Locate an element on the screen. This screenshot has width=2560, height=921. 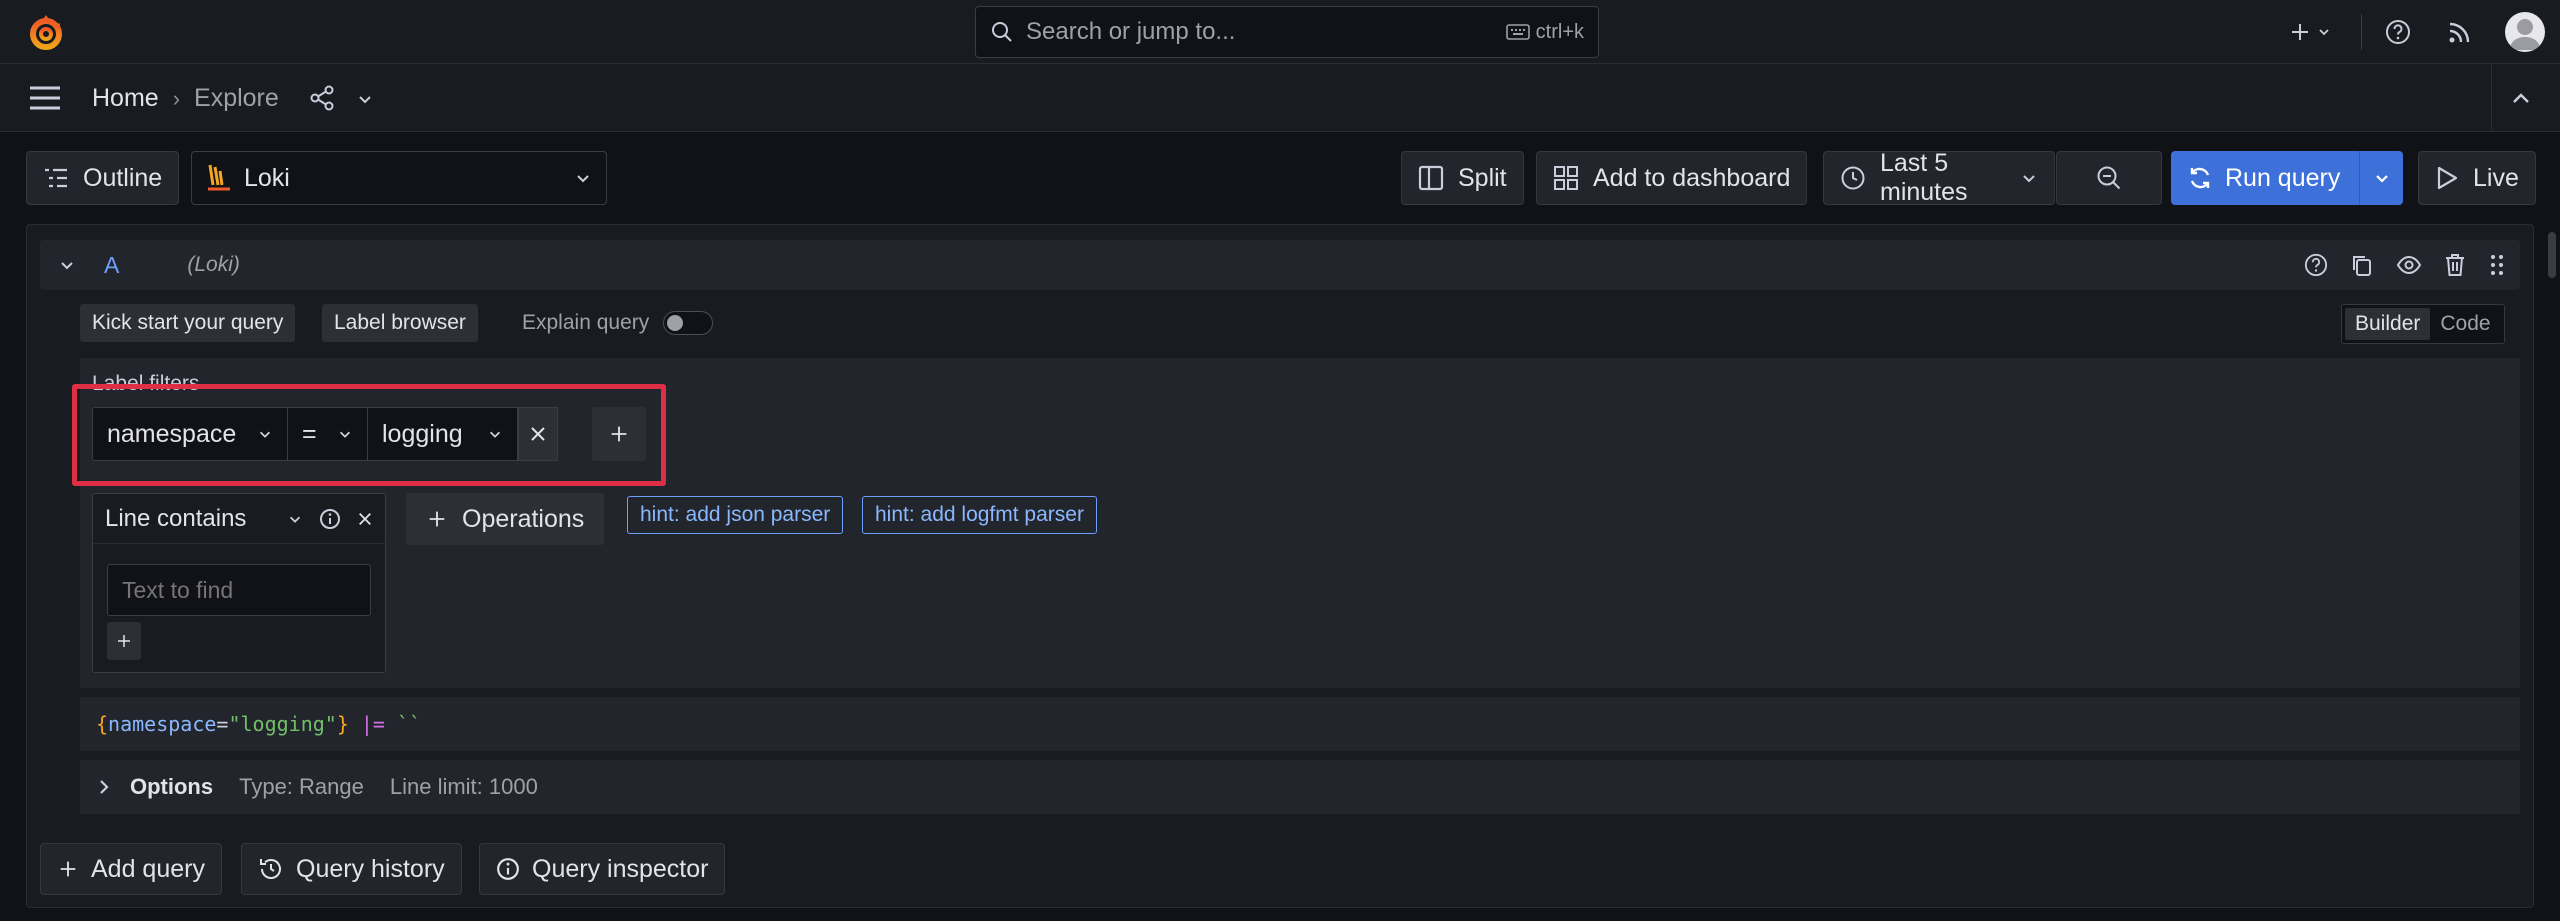
query-row-header: A (Loki) is located at coordinates (1280, 265).